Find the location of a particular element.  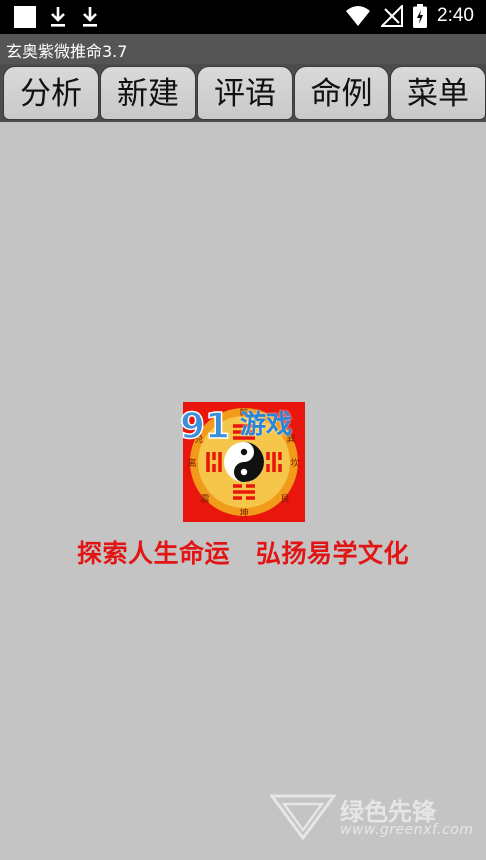

logo-watermark-text: 游戏 is located at coordinates (266, 425).